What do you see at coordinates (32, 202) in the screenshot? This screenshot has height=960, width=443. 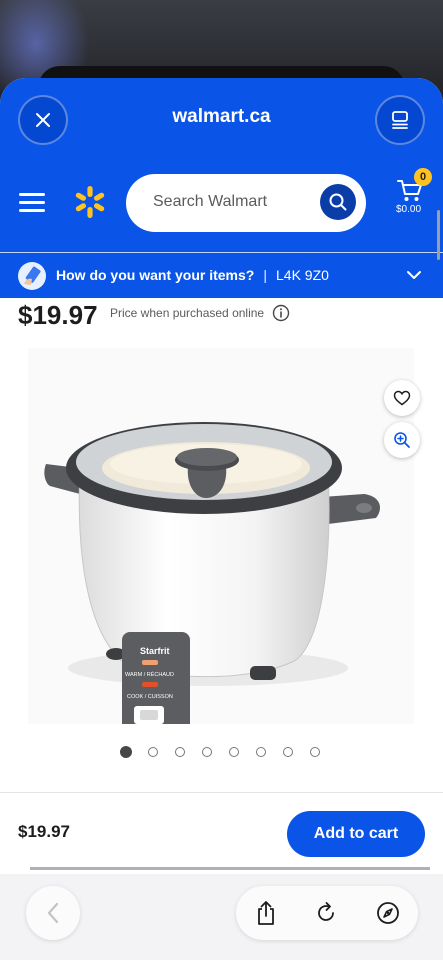 I see `menu-icon` at bounding box center [32, 202].